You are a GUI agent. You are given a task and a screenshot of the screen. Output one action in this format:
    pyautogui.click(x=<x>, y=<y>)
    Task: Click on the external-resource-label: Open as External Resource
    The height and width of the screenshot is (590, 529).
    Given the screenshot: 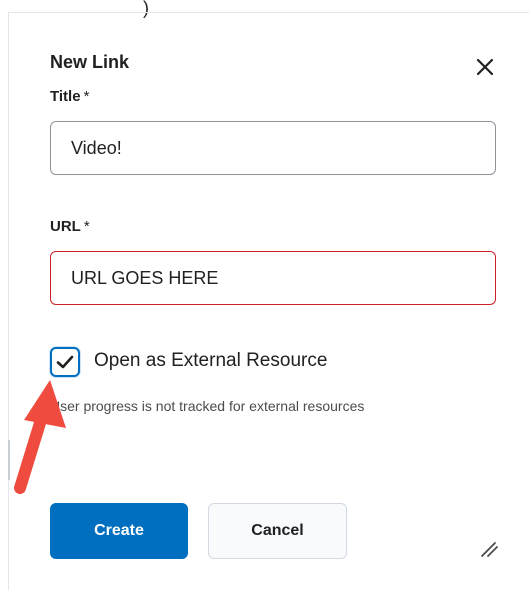 What is the action you would take?
    pyautogui.click(x=210, y=361)
    